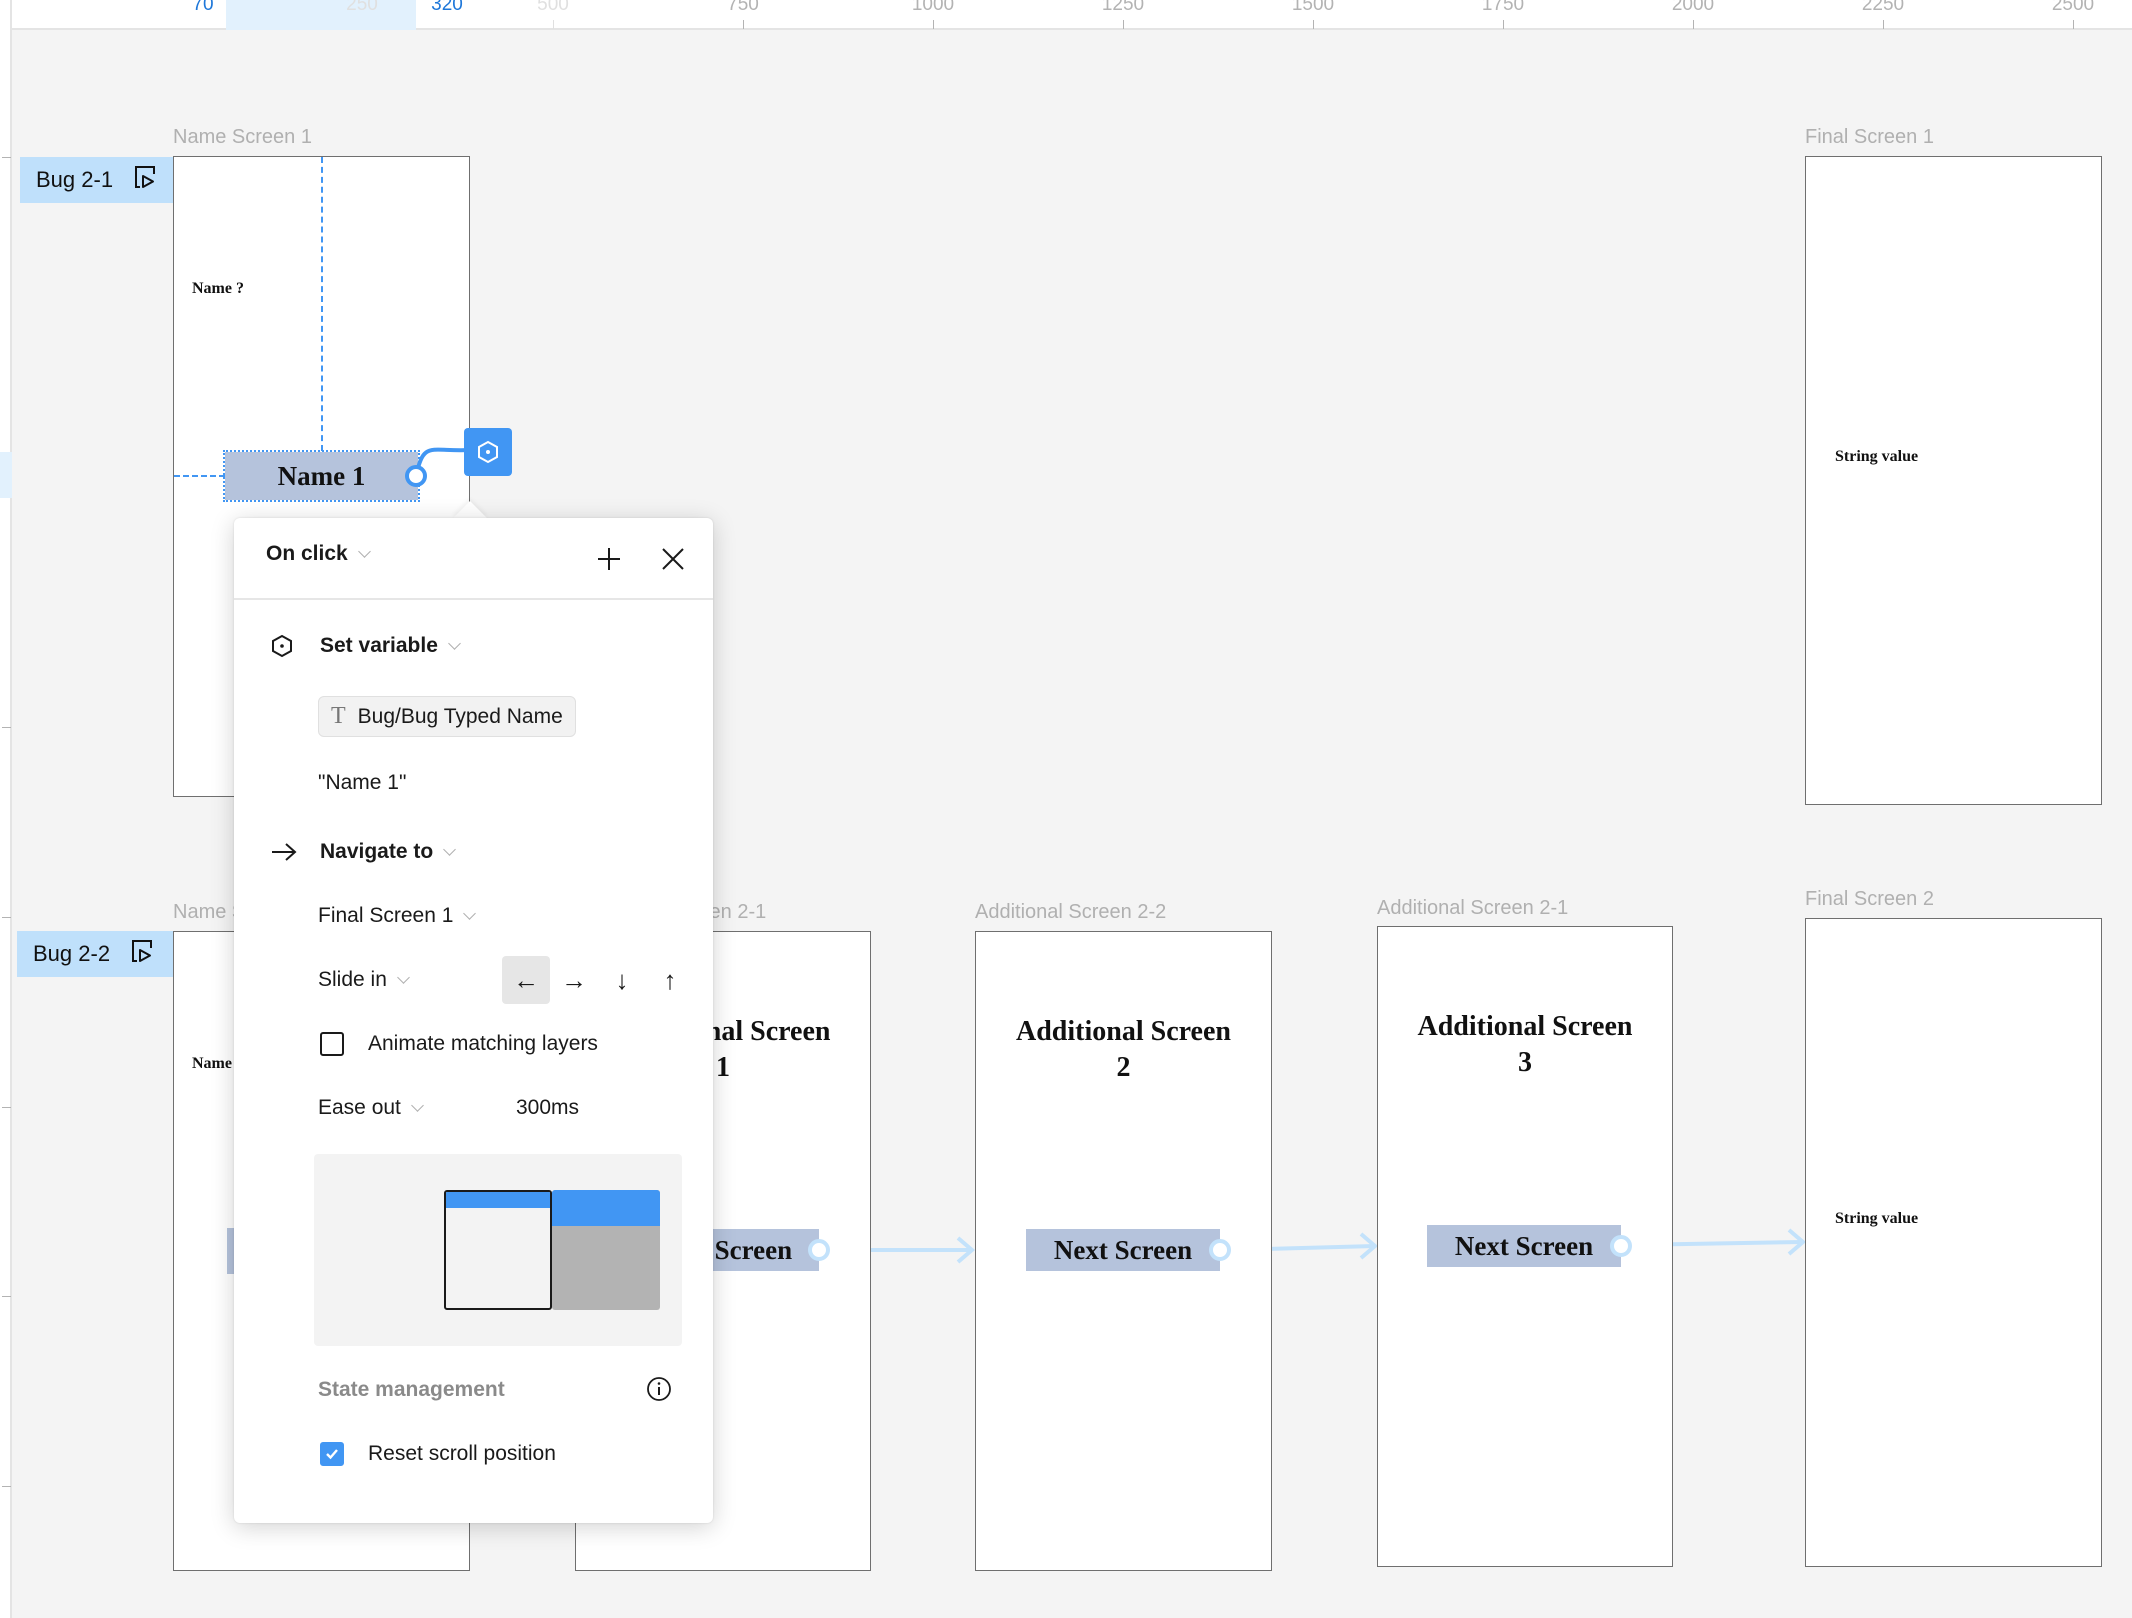 This screenshot has height=1618, width=2132. Describe the element at coordinates (332, 1044) in the screenshot. I see `animate-matching-layers-checkbox` at that location.